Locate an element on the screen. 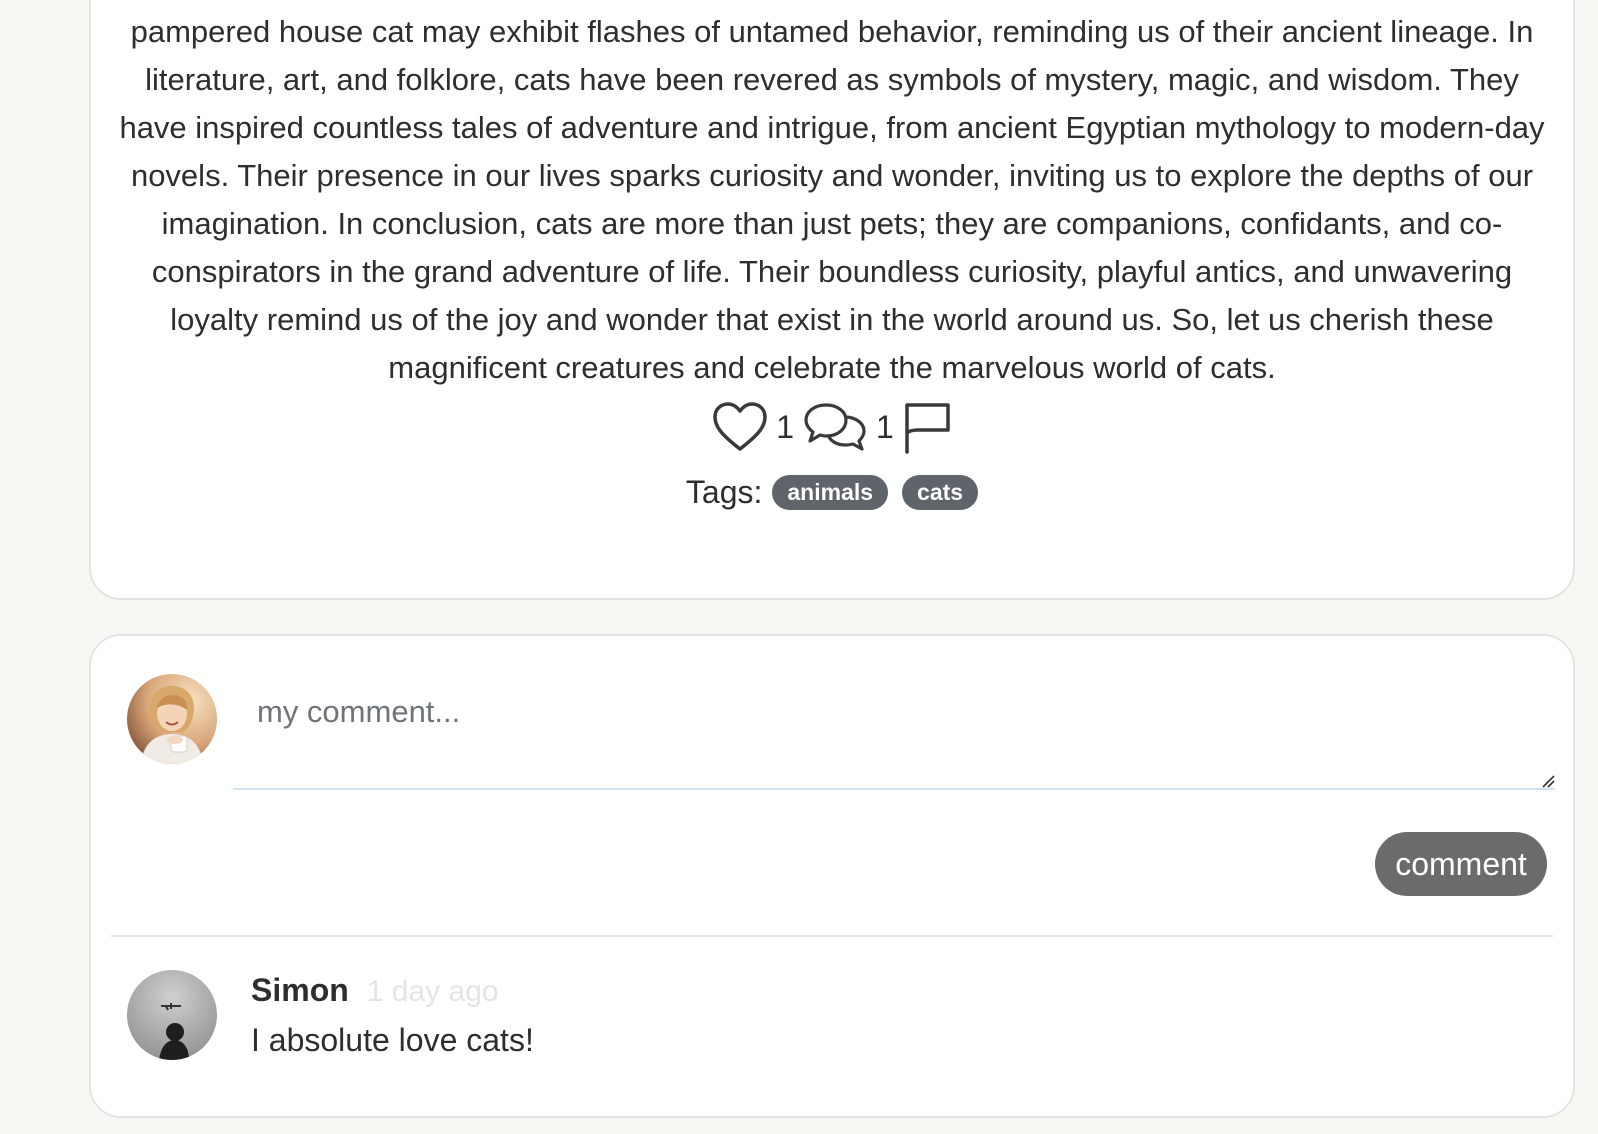  divider is located at coordinates (832, 936).